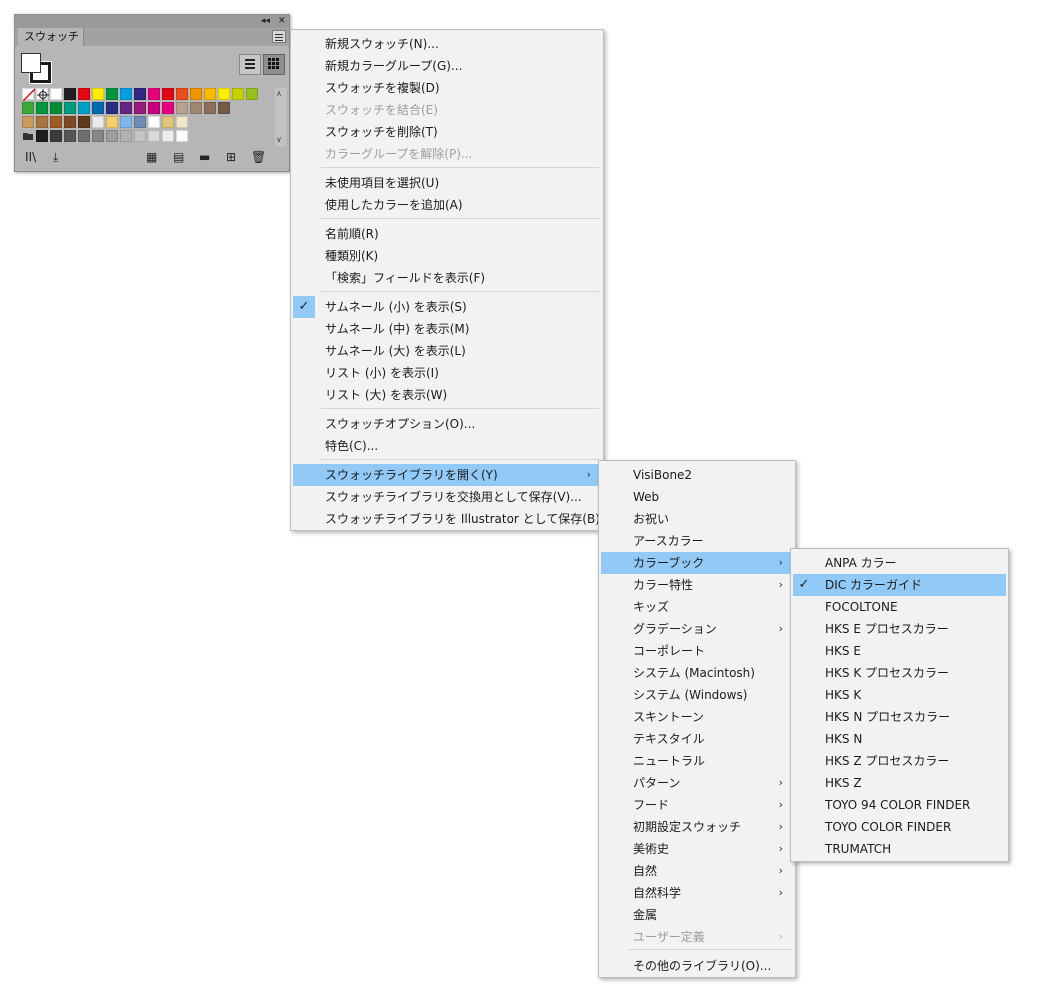 This screenshot has width=1037, height=989. Describe the element at coordinates (51, 37) in the screenshot. I see `tab-swatches: スウォッチ` at that location.